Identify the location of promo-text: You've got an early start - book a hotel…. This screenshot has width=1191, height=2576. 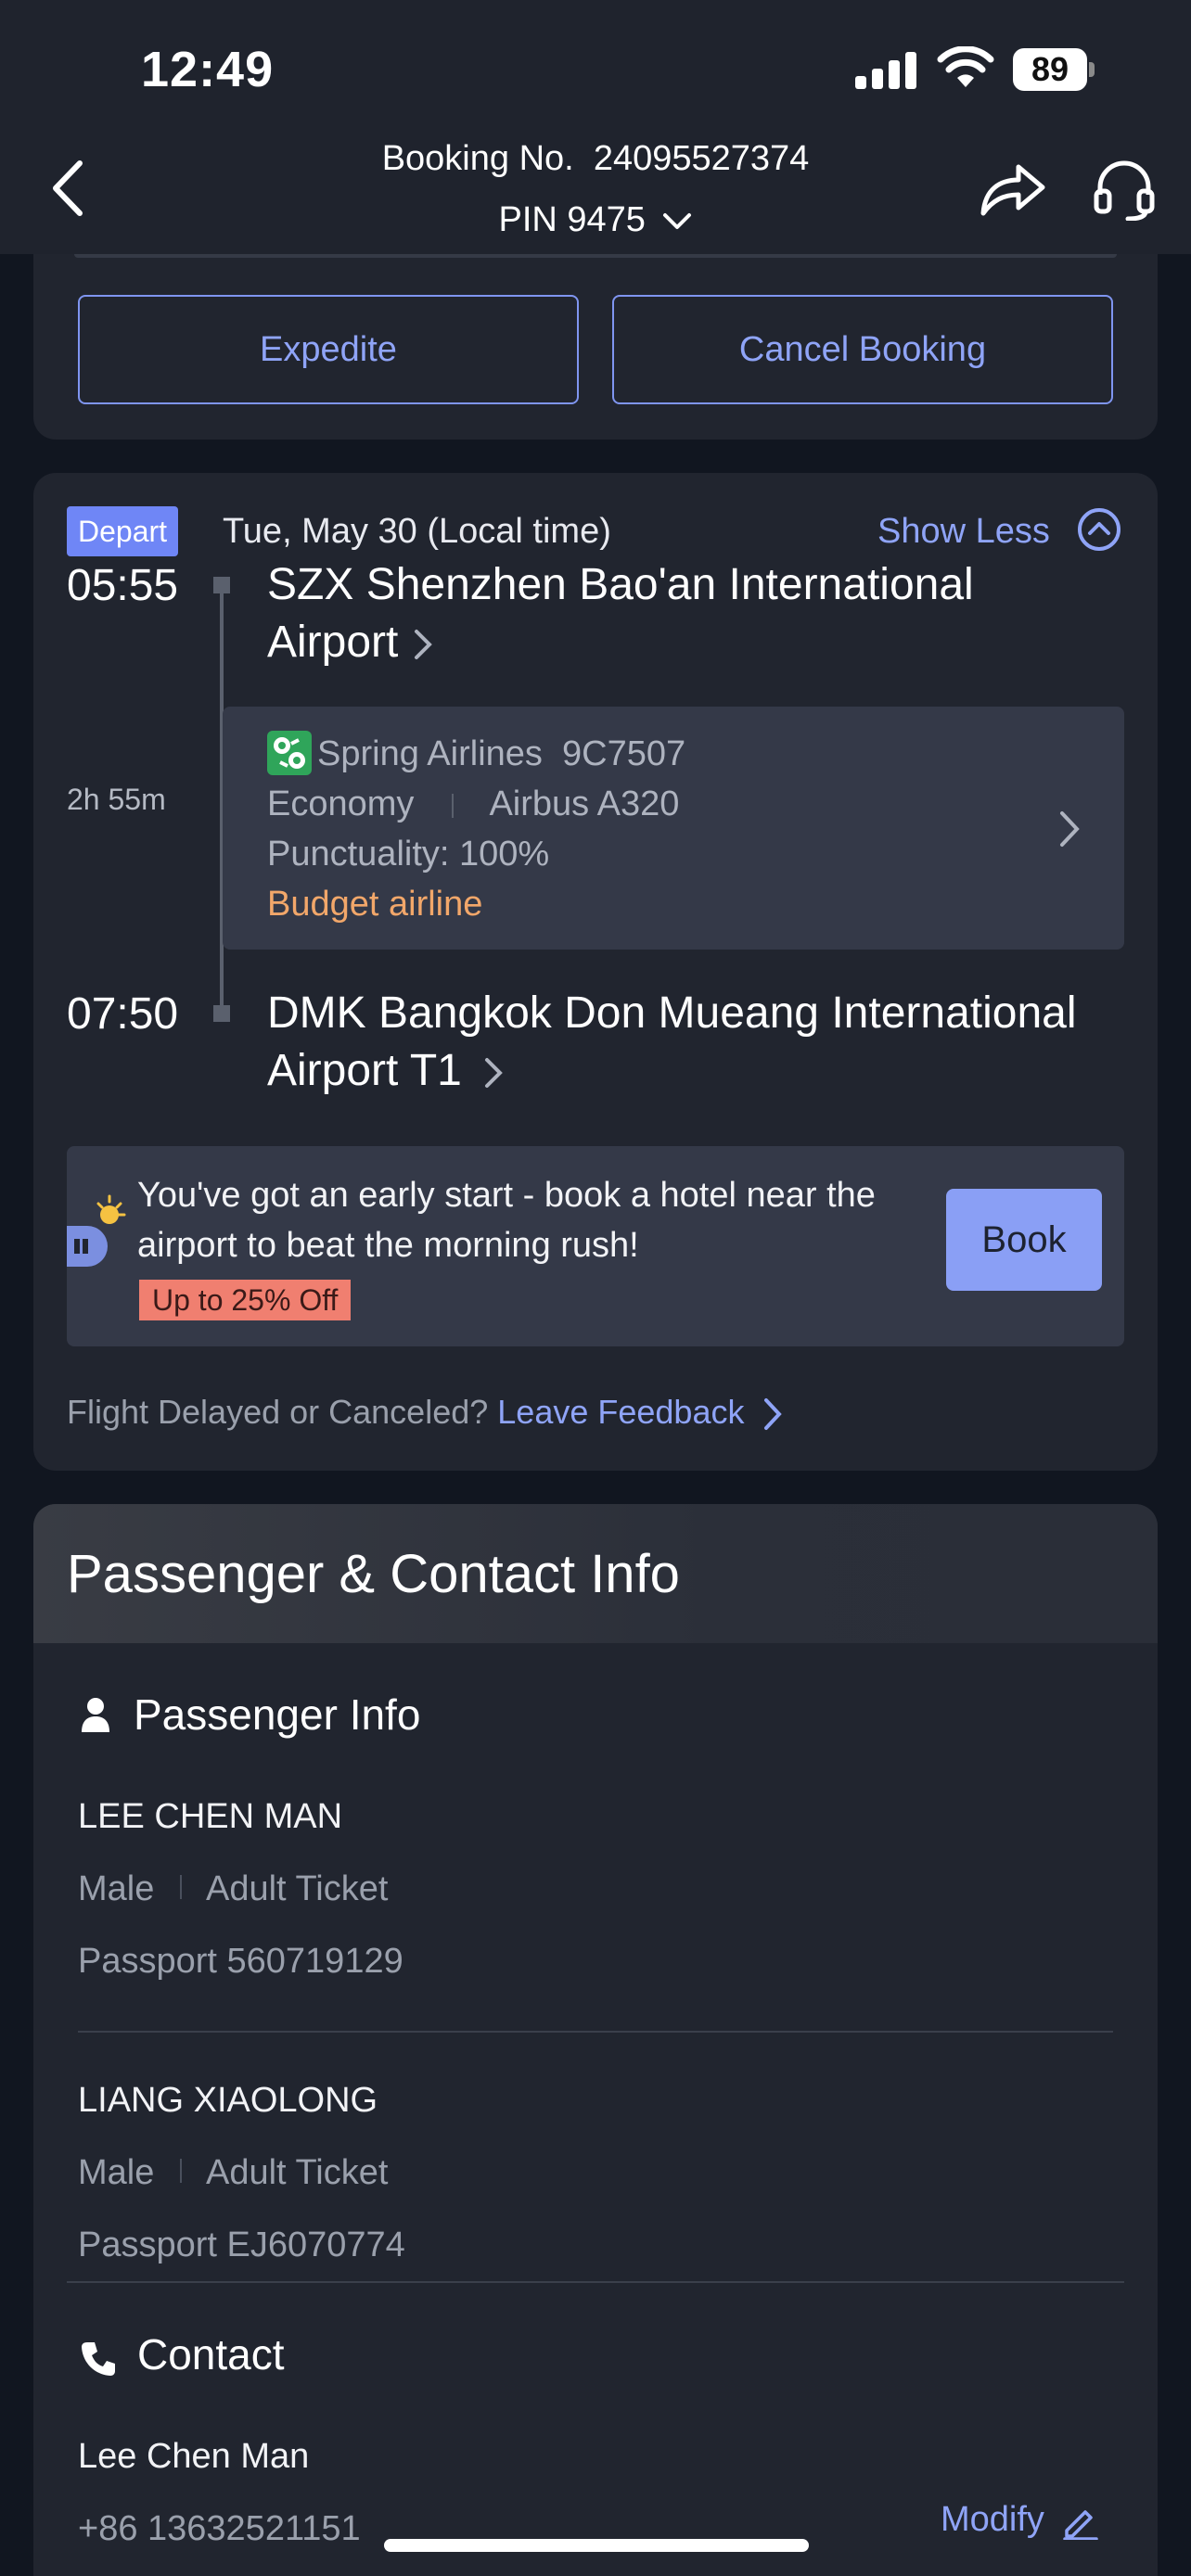
(506, 1220).